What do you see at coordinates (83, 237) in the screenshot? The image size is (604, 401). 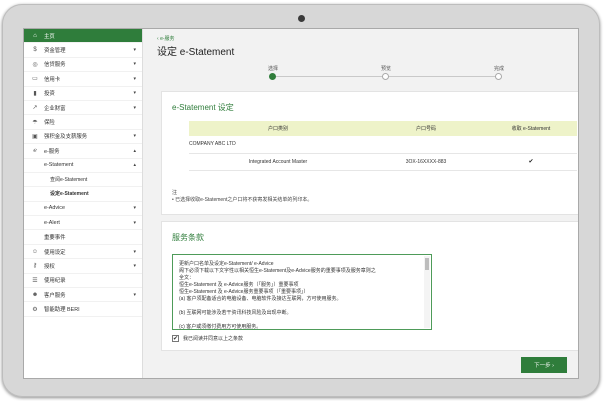 I see `sidebar-item: 重要事件` at bounding box center [83, 237].